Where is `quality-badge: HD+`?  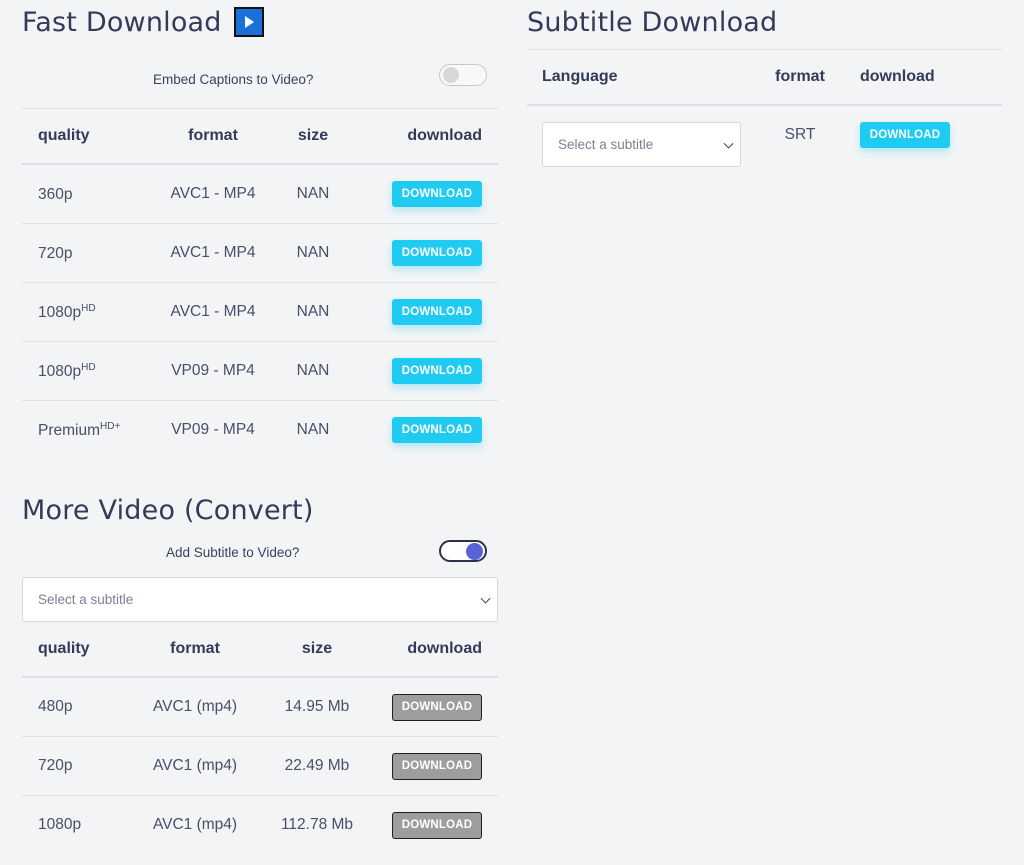 quality-badge: HD+ is located at coordinates (110, 426).